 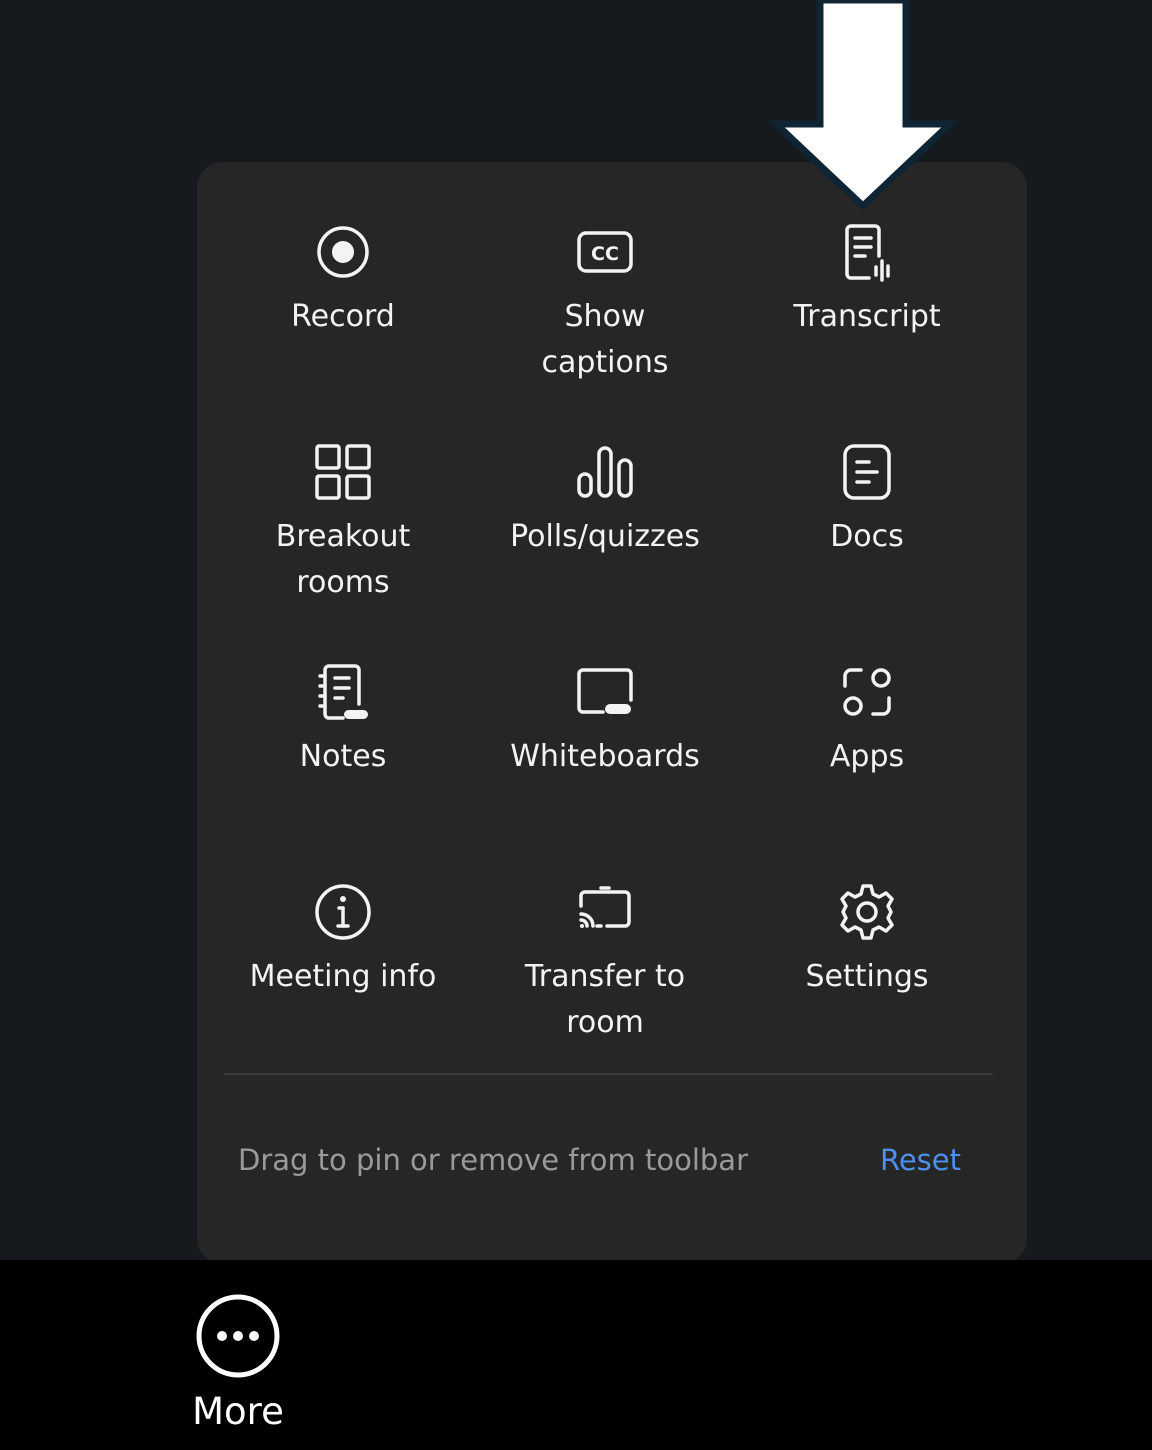 I want to click on menu-item-whiteboards: Whiteboards, so click(x=605, y=720).